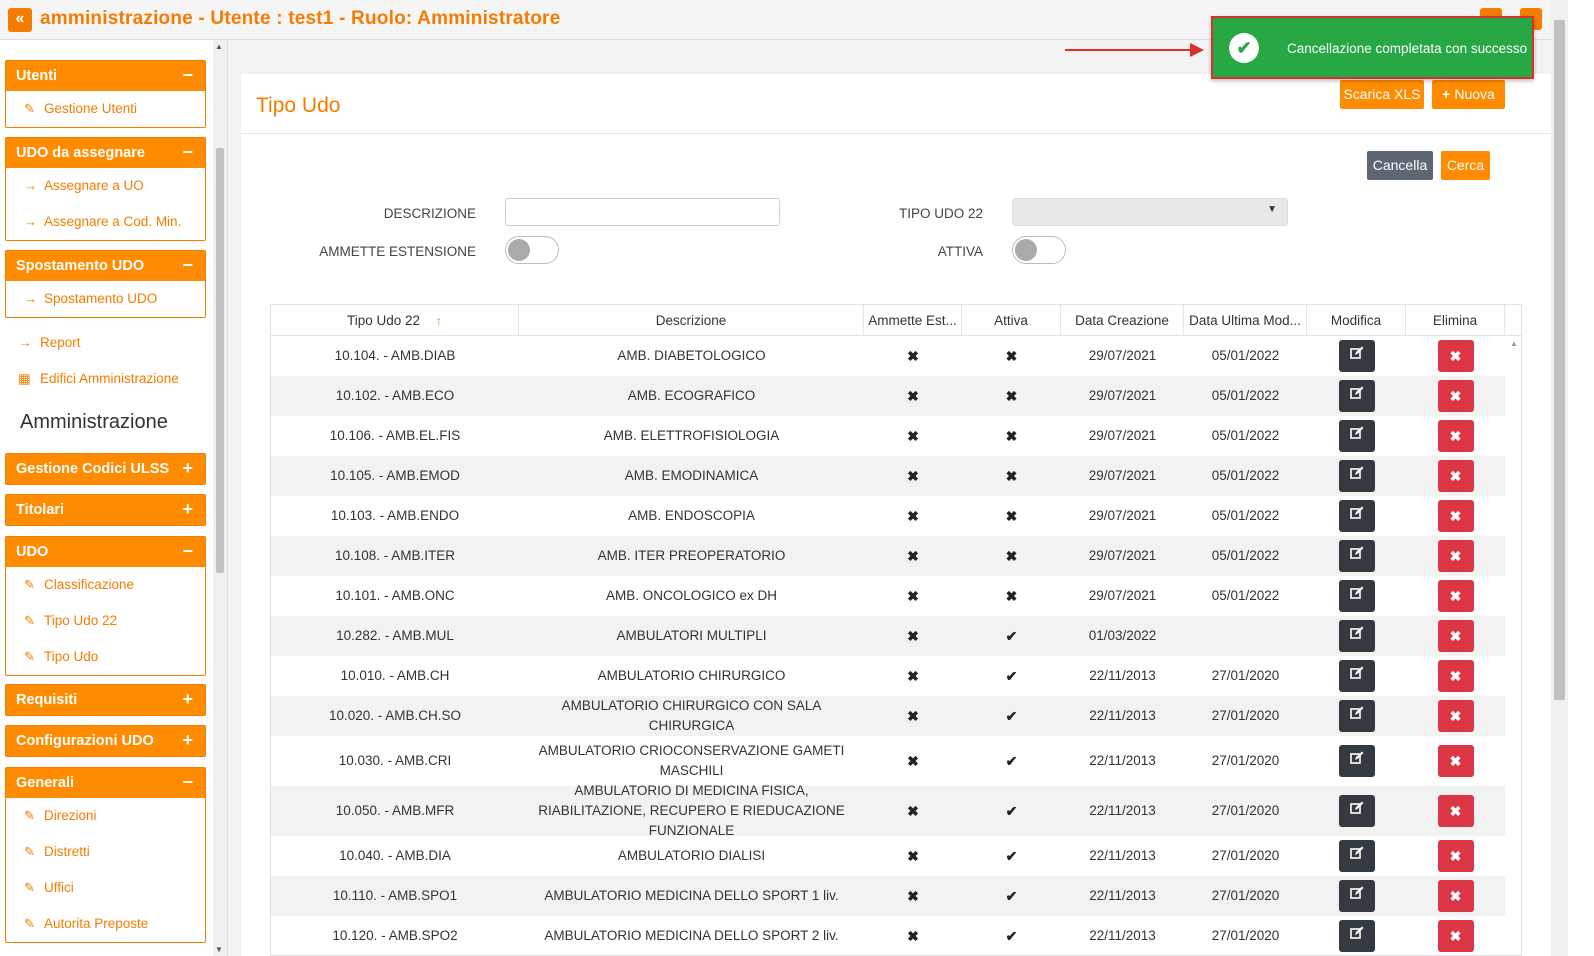 This screenshot has height=956, width=1594. What do you see at coordinates (1513, 645) in the screenshot?
I see `table-scrollbar: ▲` at bounding box center [1513, 645].